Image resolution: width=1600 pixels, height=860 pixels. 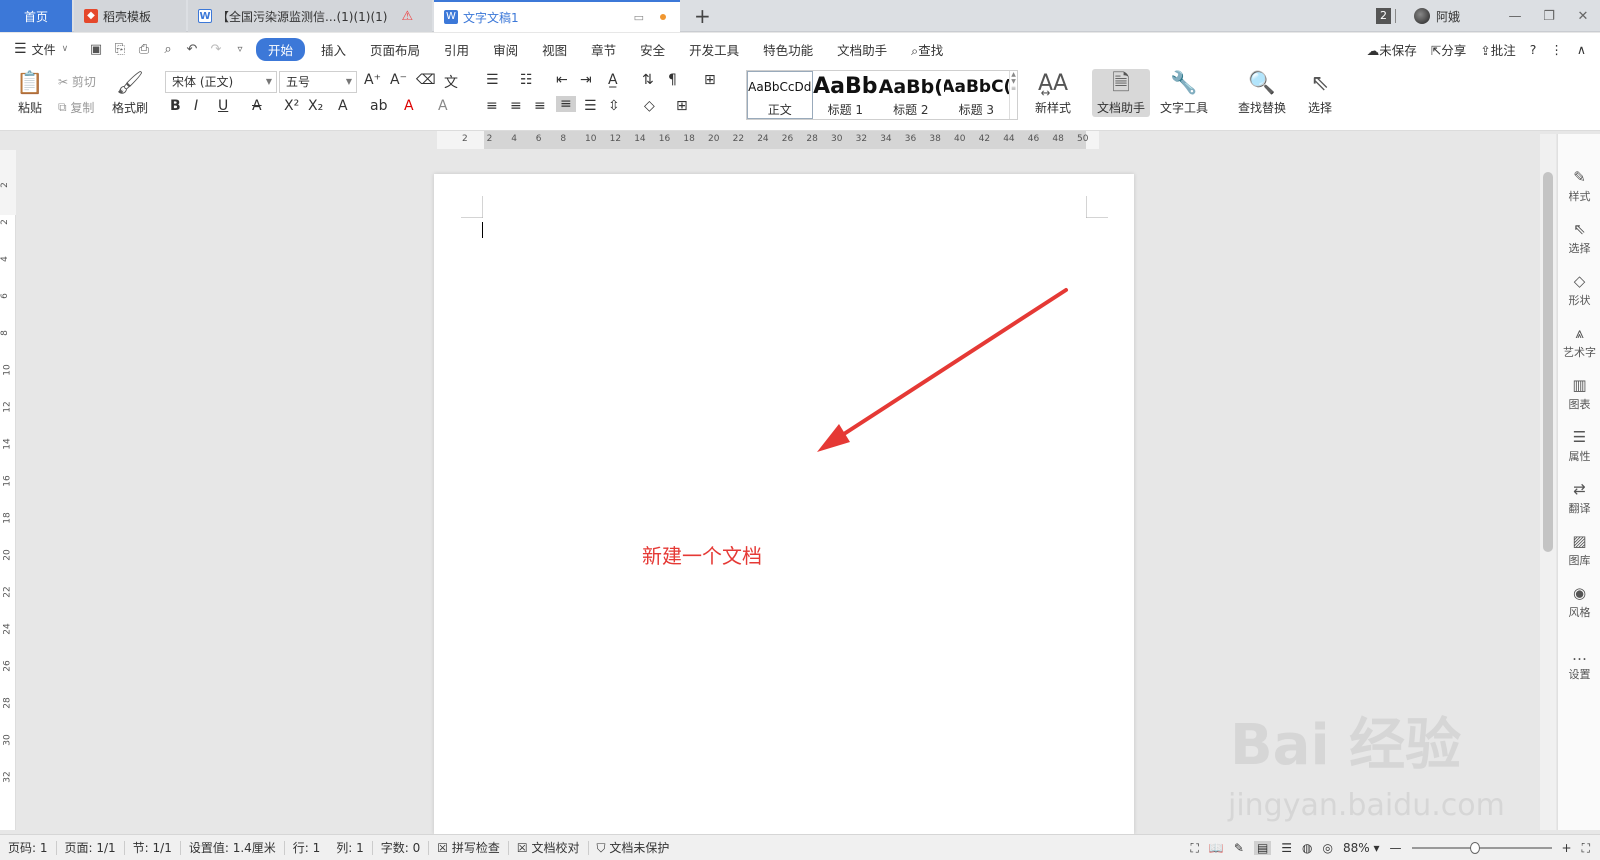 What do you see at coordinates (1053, 92) in the screenshot?
I see `new-style-button: A͍A 新样式` at bounding box center [1053, 92].